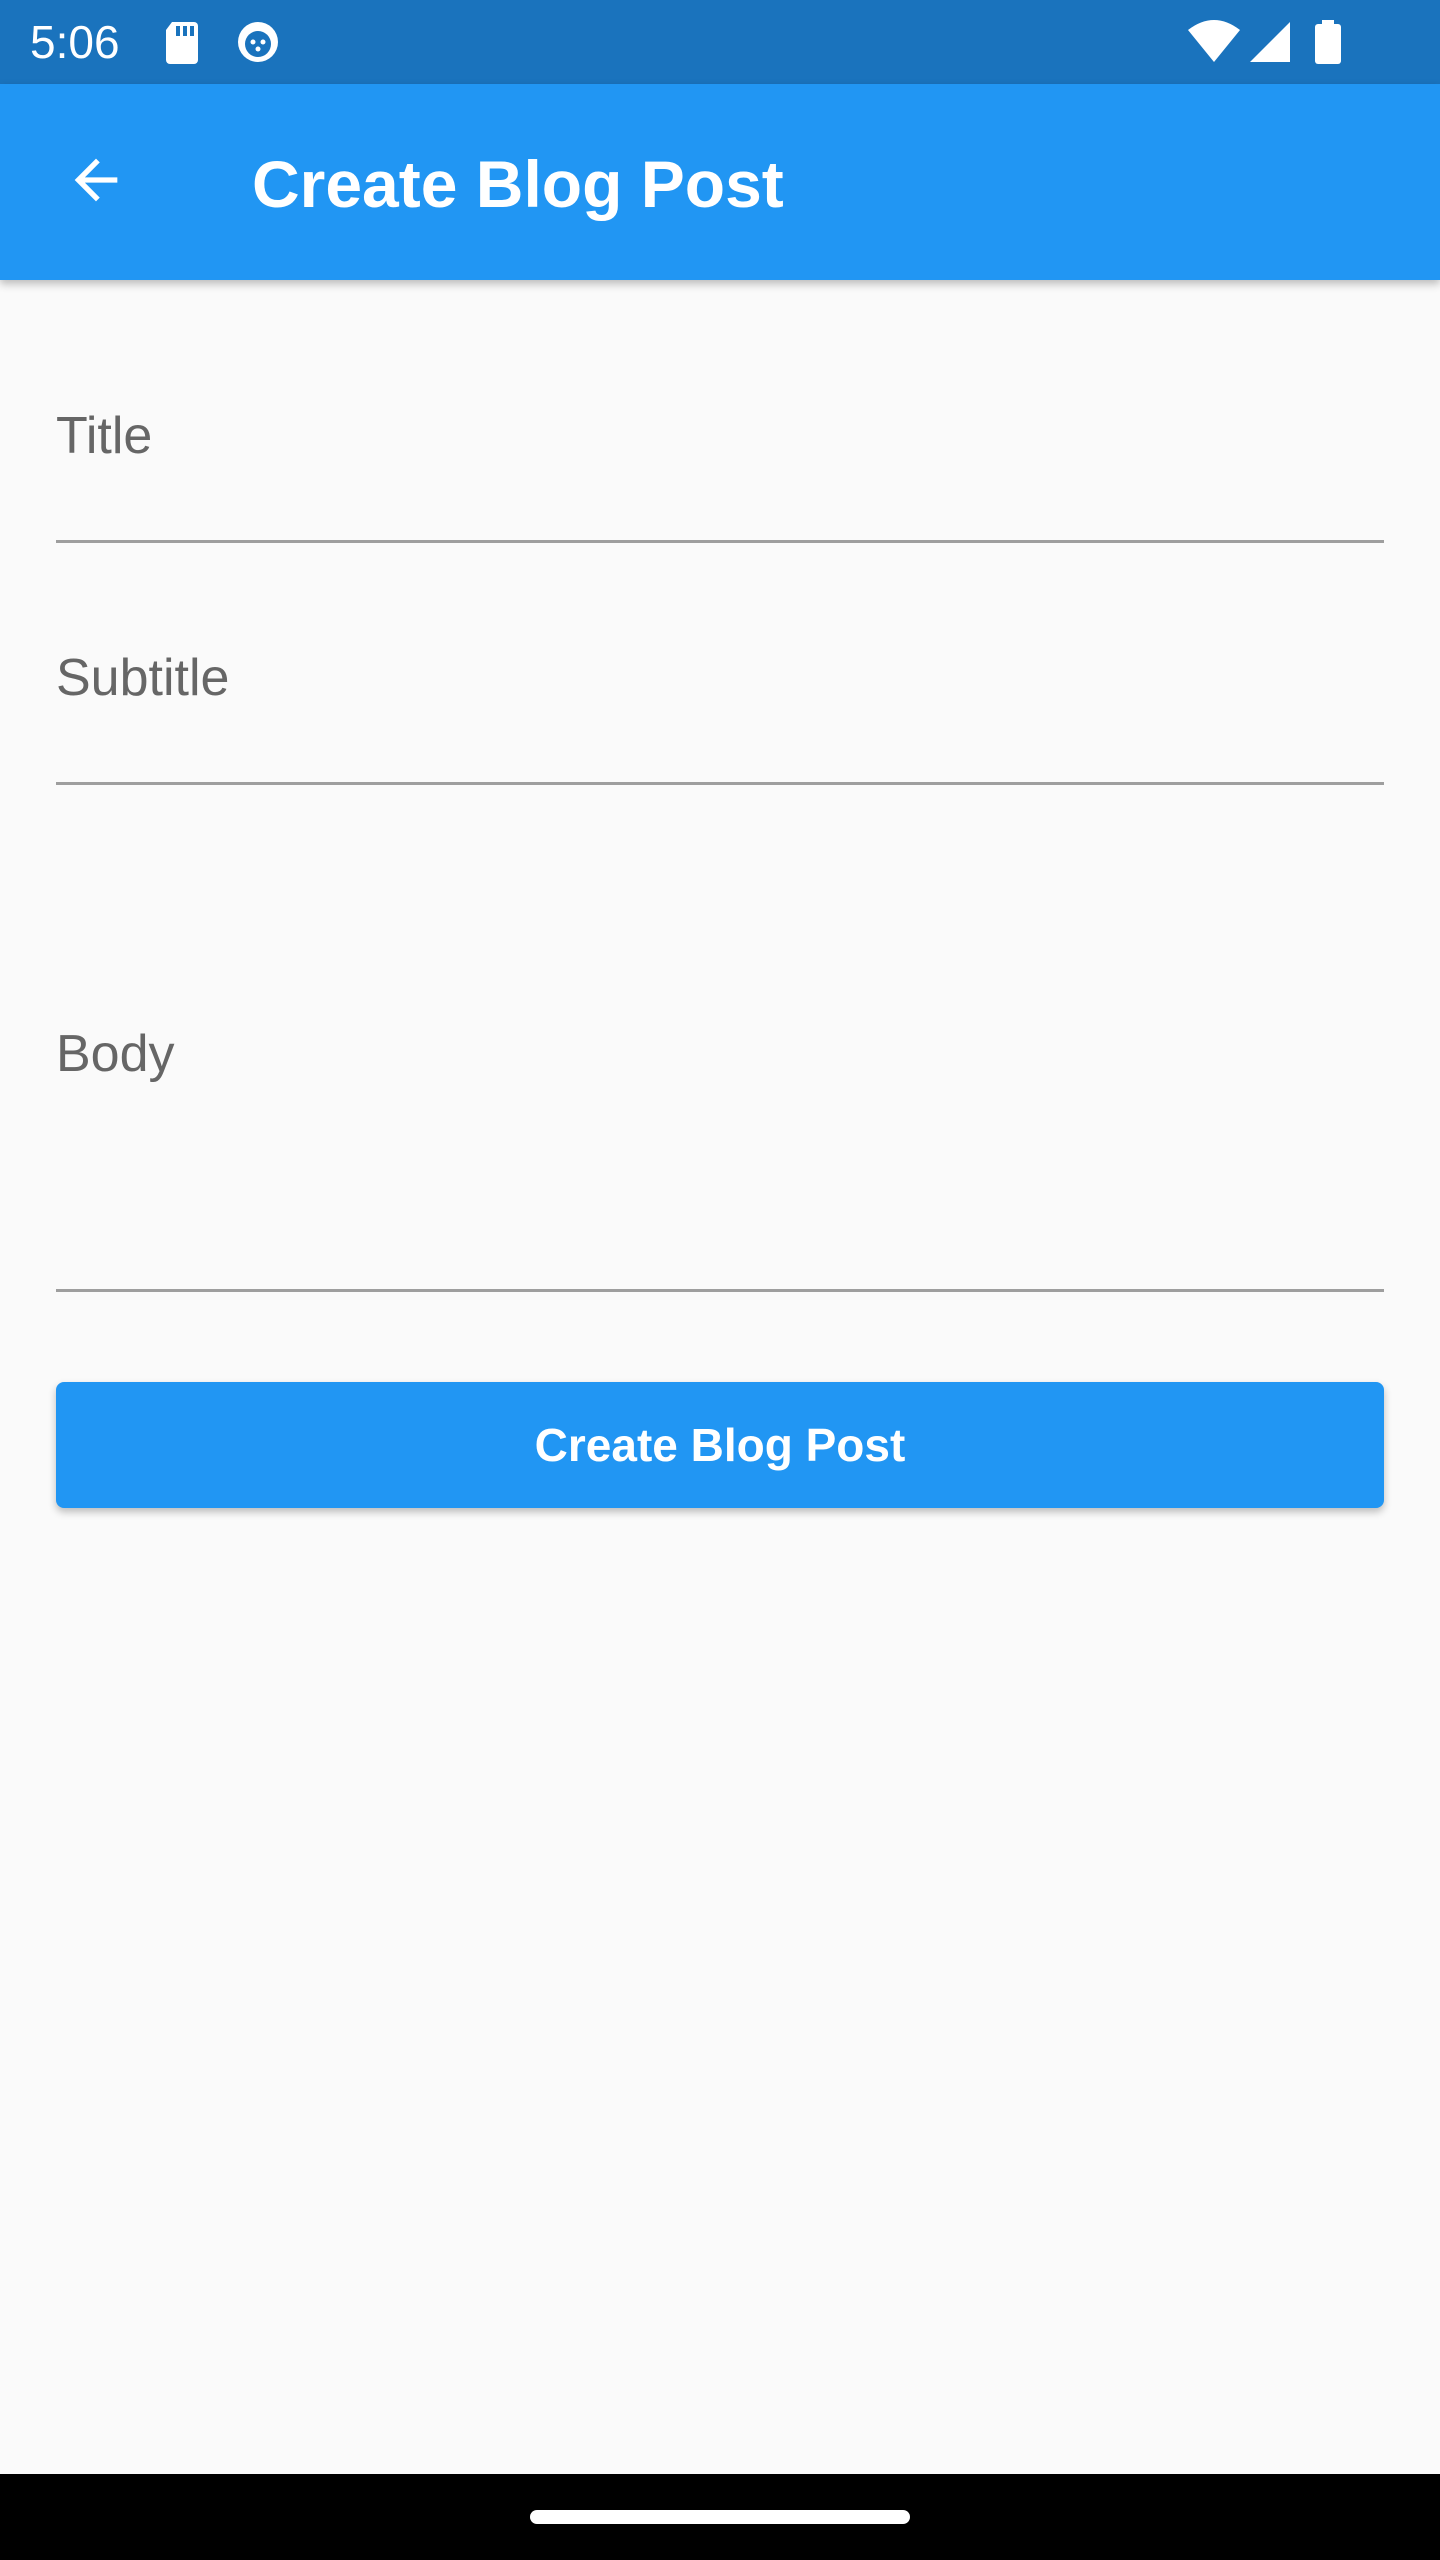  What do you see at coordinates (1214, 42) in the screenshot?
I see `wifi-icon` at bounding box center [1214, 42].